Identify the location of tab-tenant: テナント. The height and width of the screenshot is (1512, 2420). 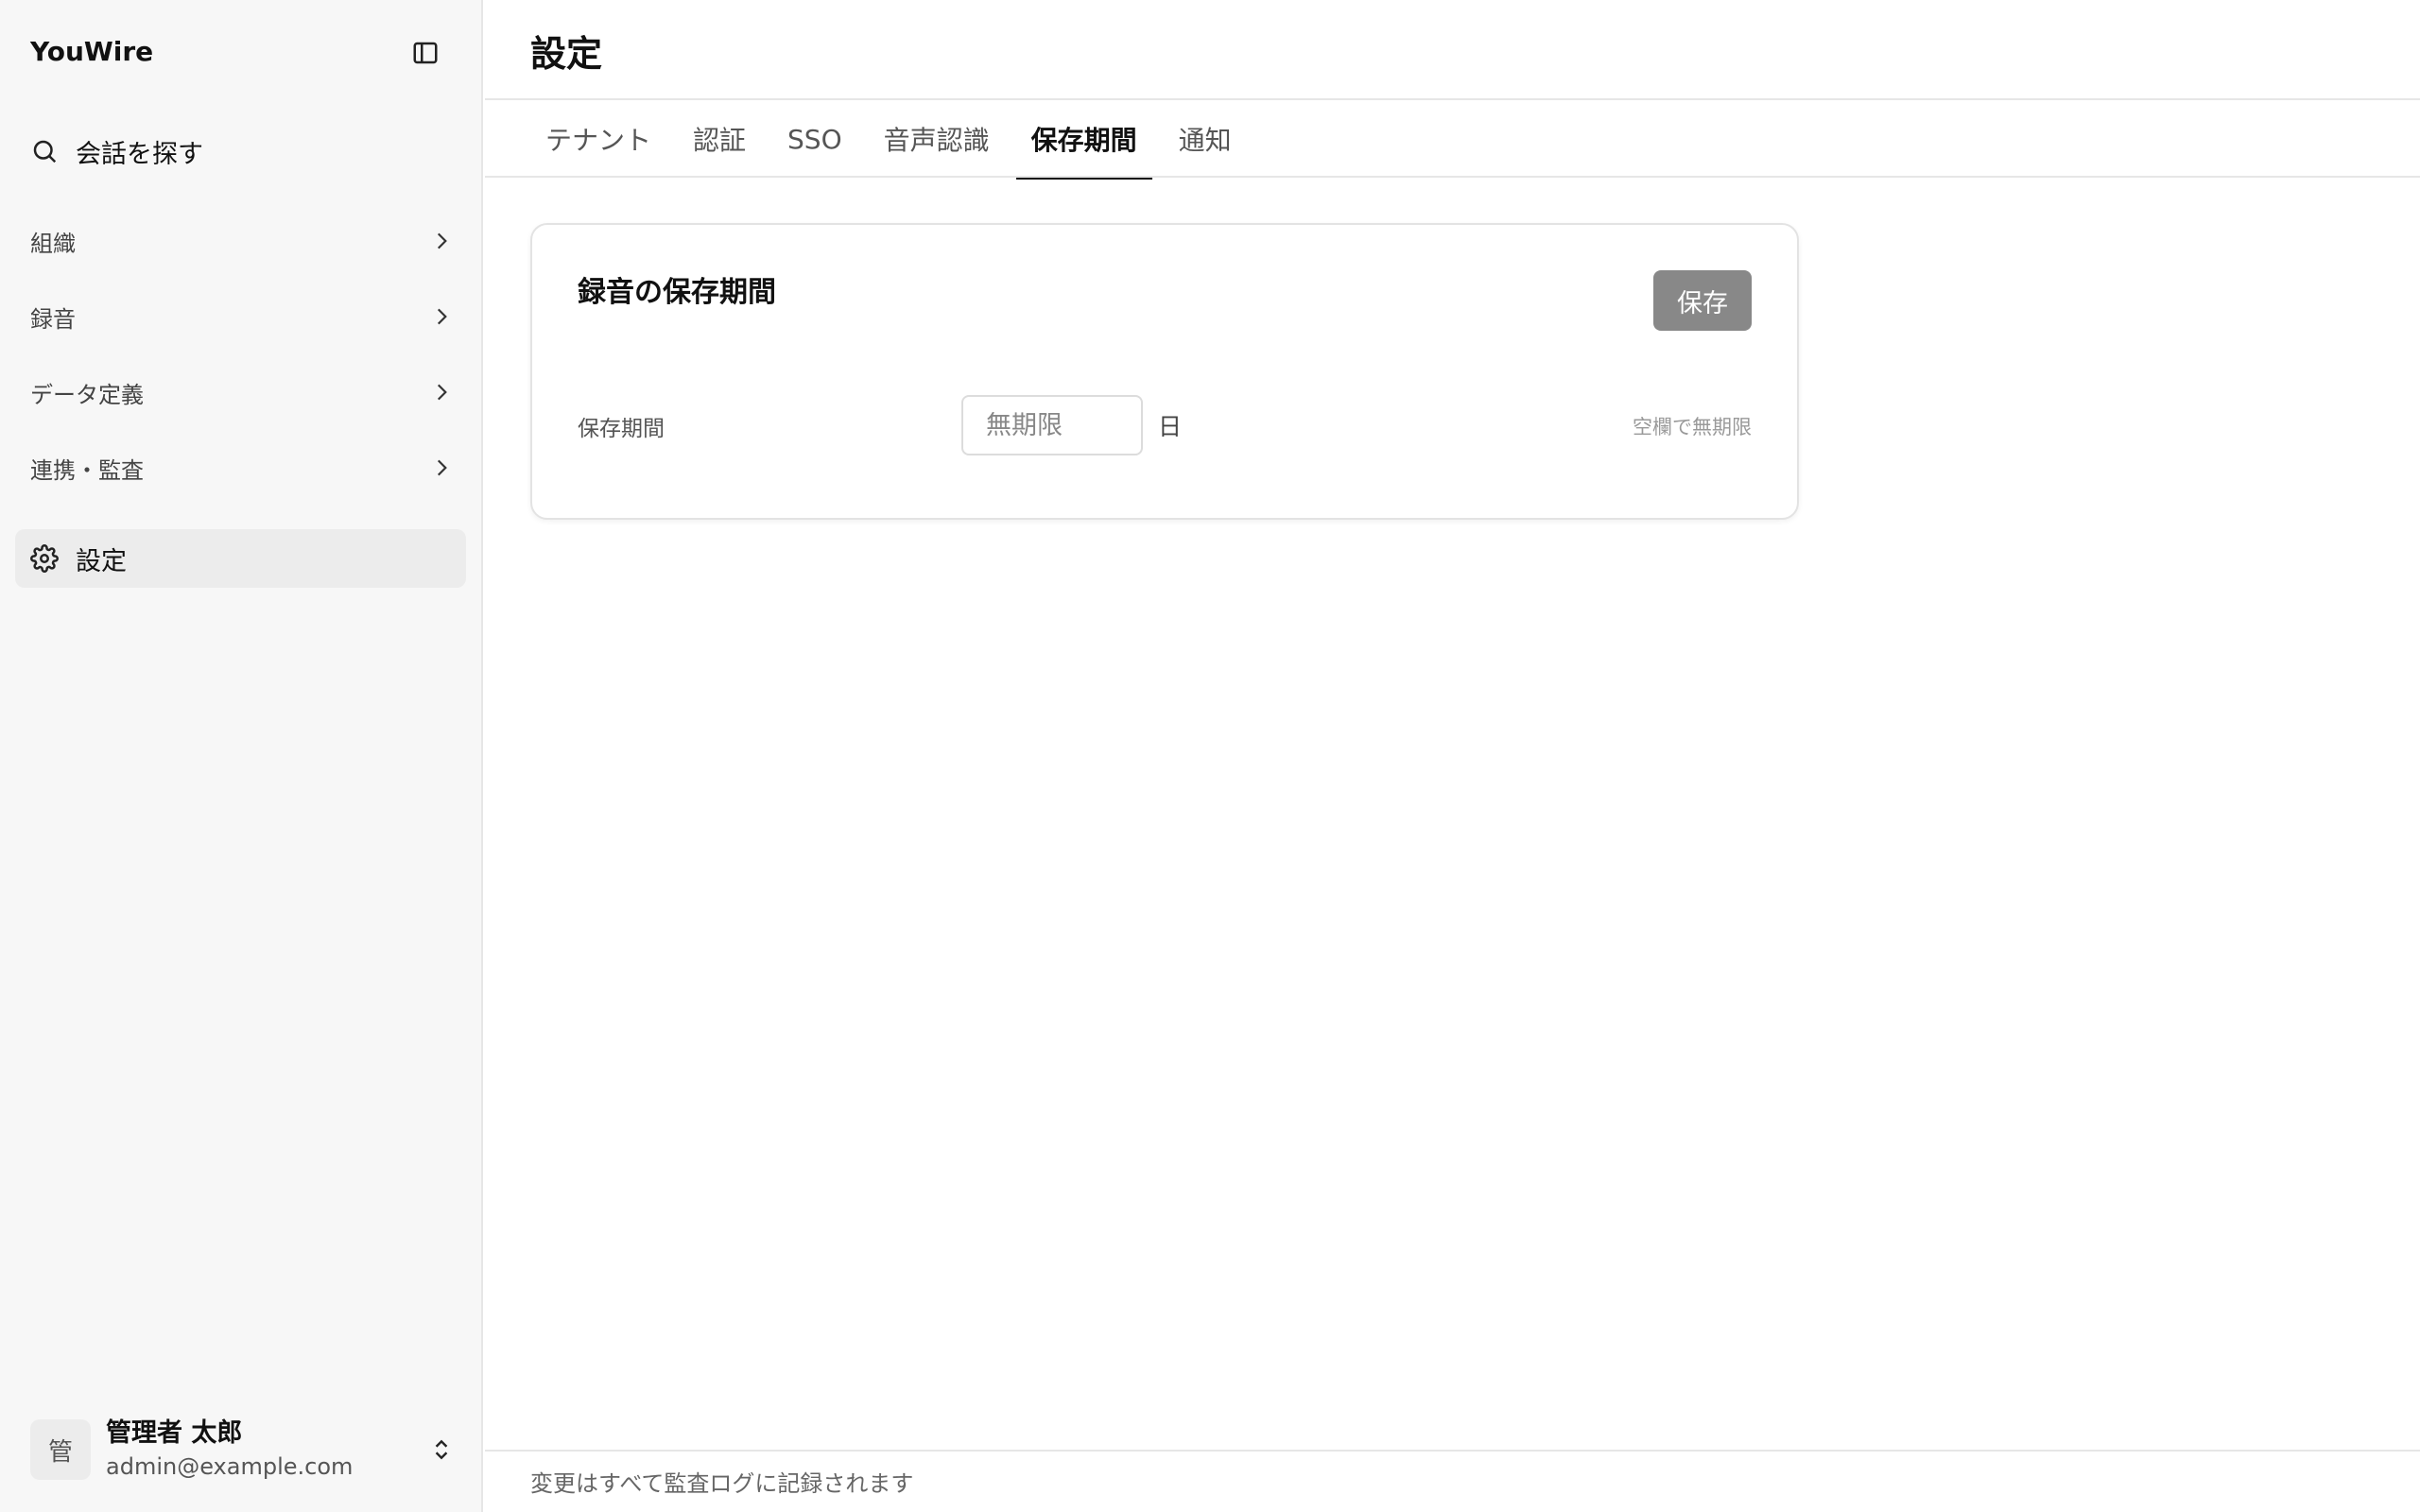
(598, 139).